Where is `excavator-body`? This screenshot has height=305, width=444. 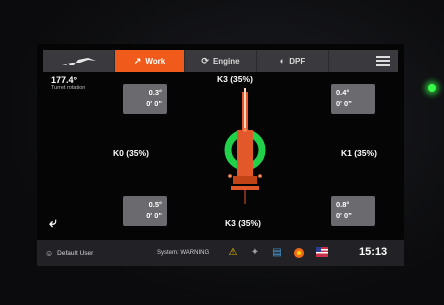
excavator-body is located at coordinates (245, 153).